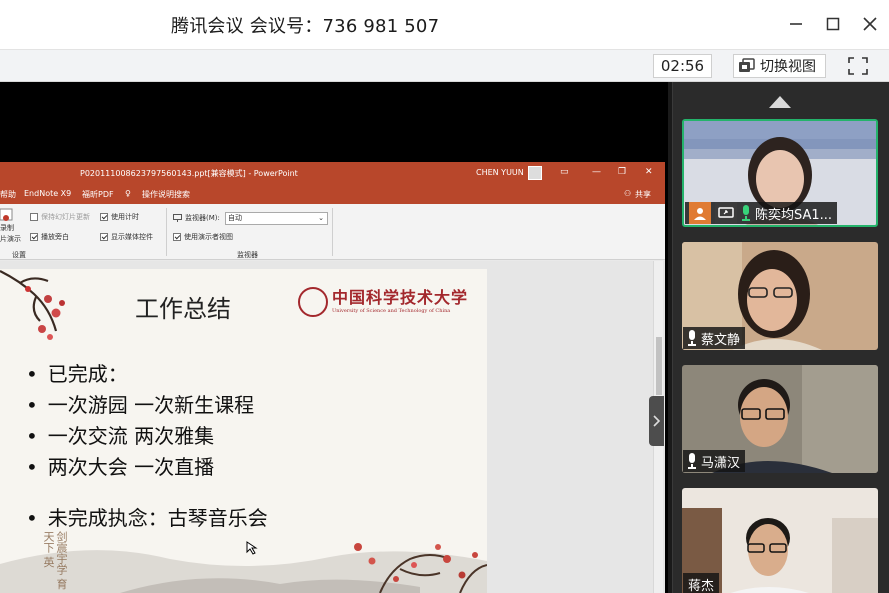  Describe the element at coordinates (55, 560) in the screenshot. I see `slide-motto: 剑震宇学 育天下 英` at that location.